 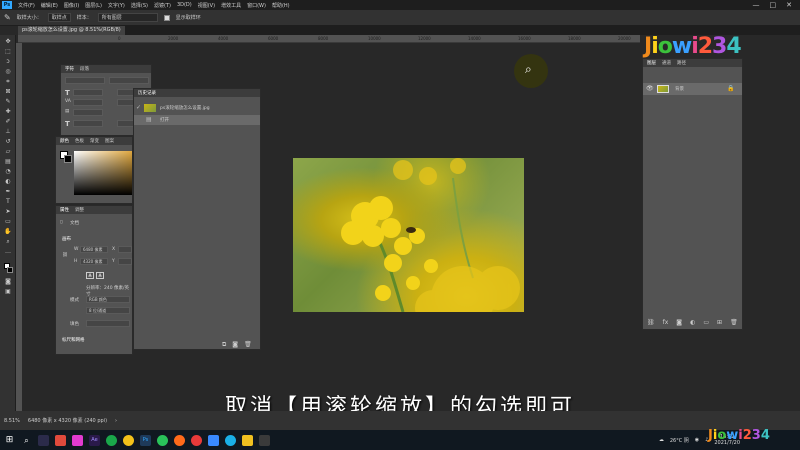 I want to click on show-ring-checkbox, so click(x=166, y=17).